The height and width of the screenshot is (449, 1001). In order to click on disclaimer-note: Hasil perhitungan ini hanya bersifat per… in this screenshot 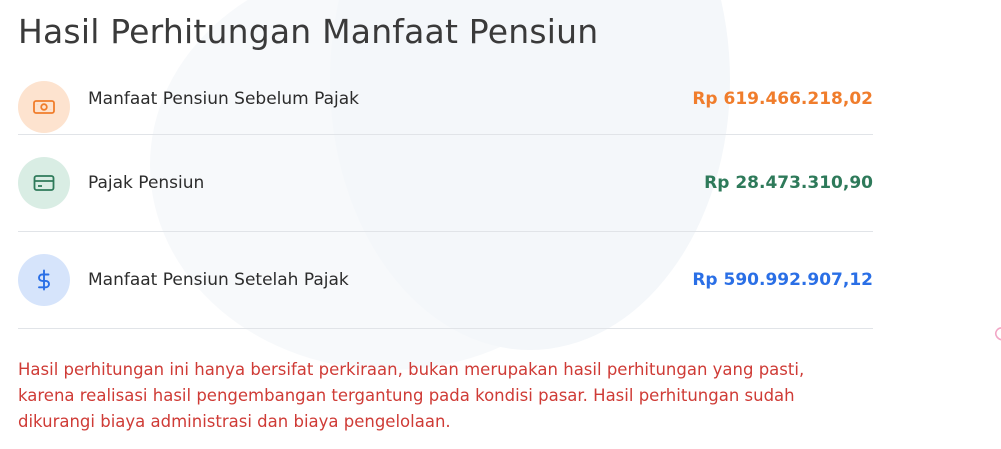, I will do `click(411, 395)`.